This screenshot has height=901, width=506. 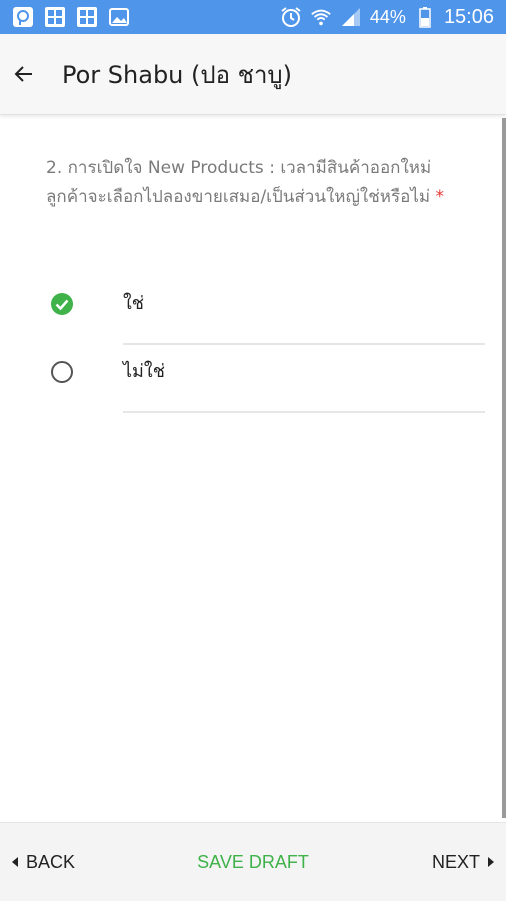 I want to click on scrollbar, so click(x=504, y=469).